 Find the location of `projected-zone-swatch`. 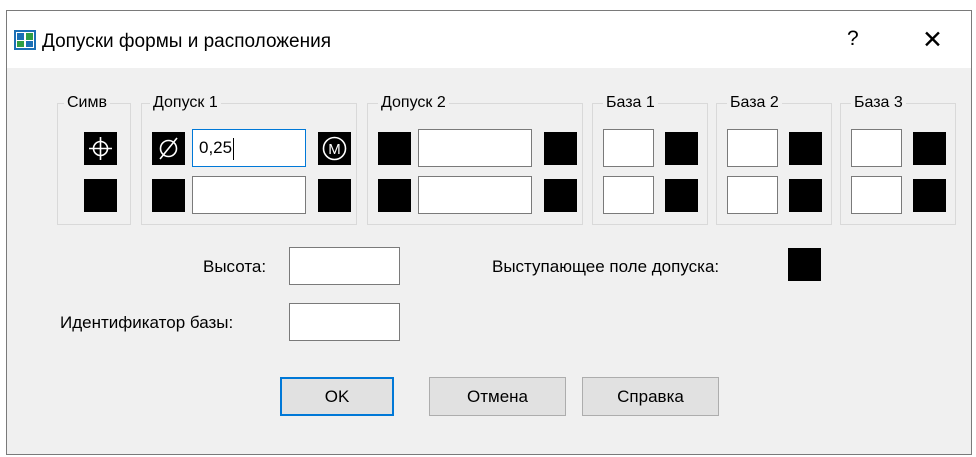

projected-zone-swatch is located at coordinates (804, 264).